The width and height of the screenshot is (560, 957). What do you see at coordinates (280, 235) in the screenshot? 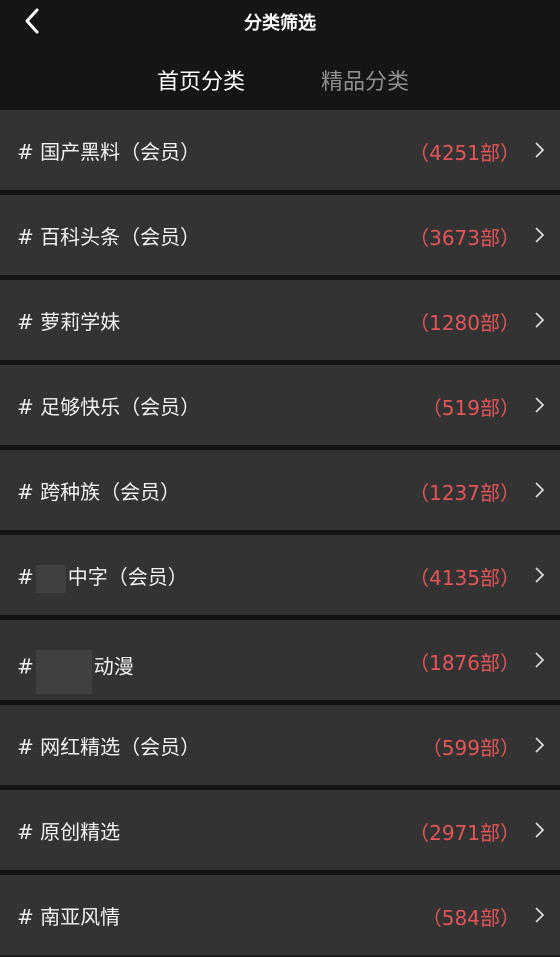
I see `list-item: # 百科头条（会员） （3673部）` at bounding box center [280, 235].